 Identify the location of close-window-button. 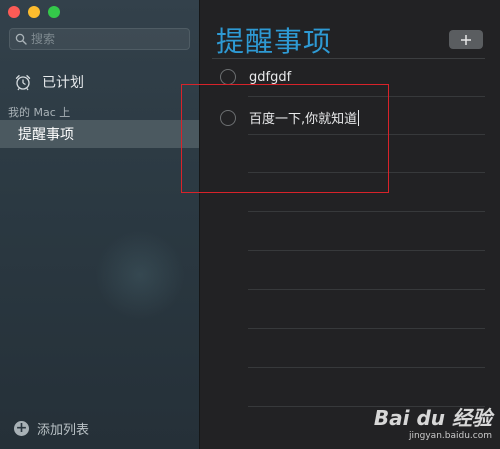
(14, 12).